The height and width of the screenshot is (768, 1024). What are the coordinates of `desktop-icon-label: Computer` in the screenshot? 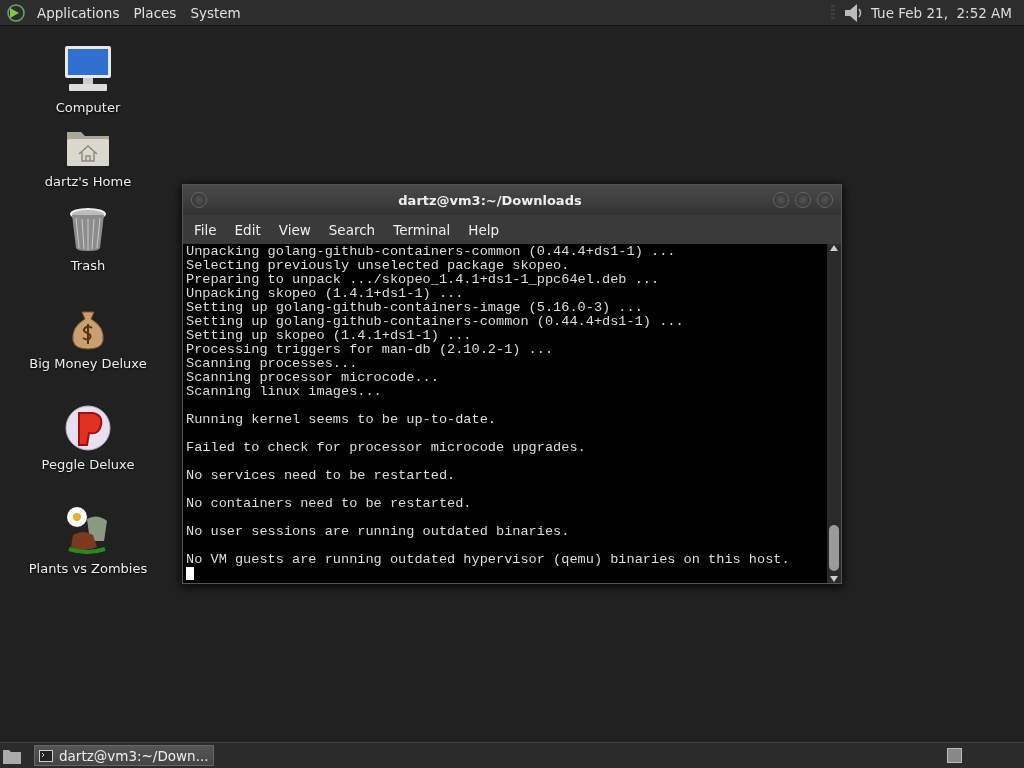 It's located at (88, 107).